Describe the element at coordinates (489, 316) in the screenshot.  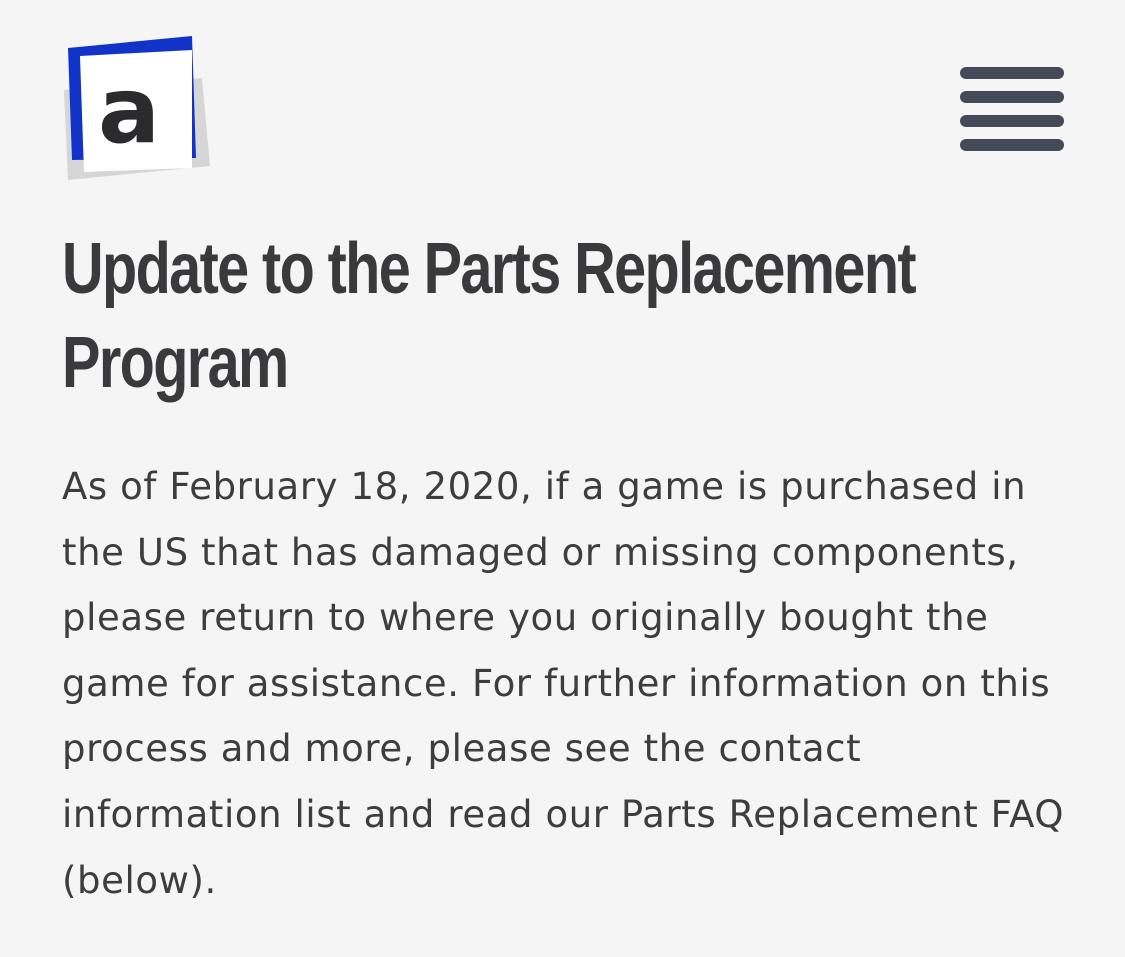
I see `page-title: Update to the Parts Replacement Program` at that location.